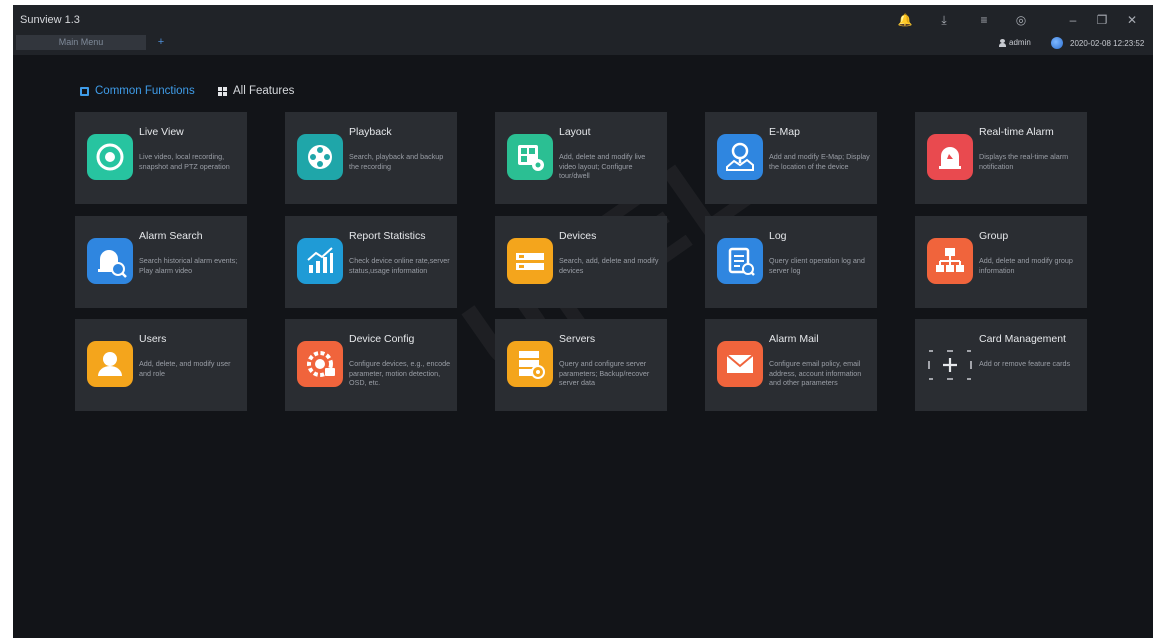 The image size is (1164, 643). I want to click on card-description: Search, add, delete and modify devices, so click(609, 265).